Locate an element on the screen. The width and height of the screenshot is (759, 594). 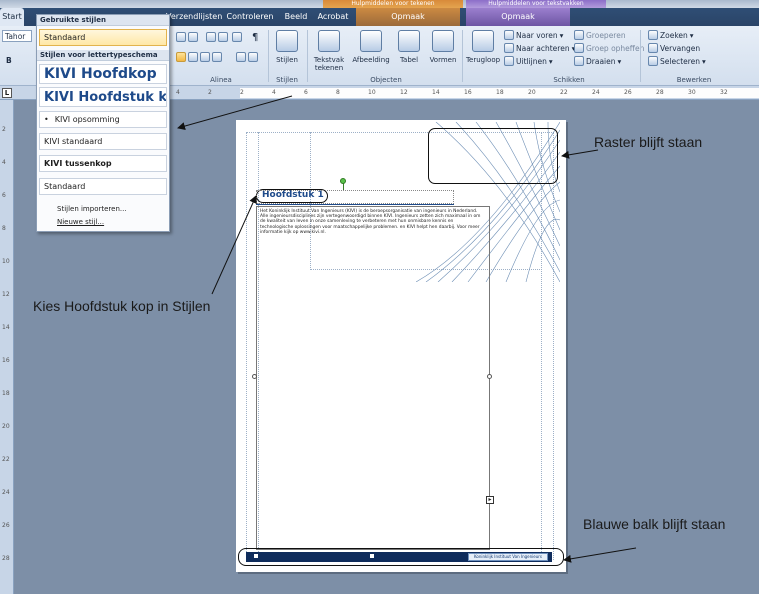
arrow-to-blue-bar is located at coordinates (600, 555).